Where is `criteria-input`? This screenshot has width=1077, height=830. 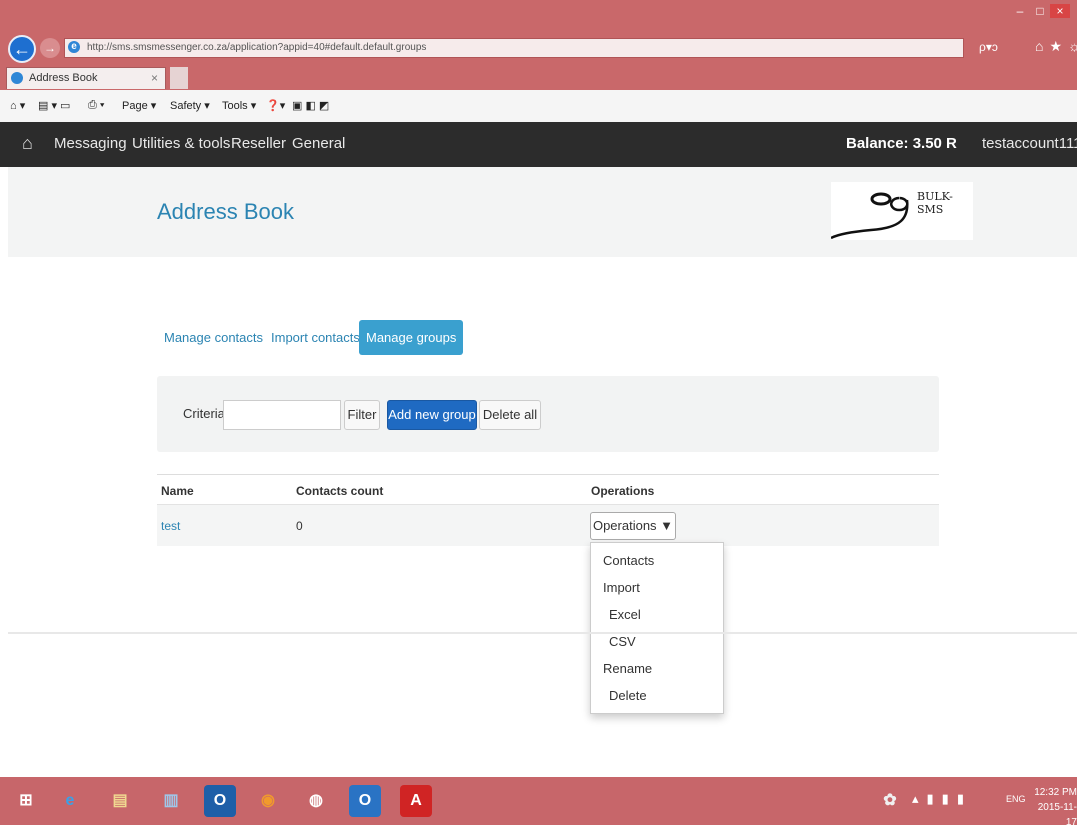 criteria-input is located at coordinates (282, 415).